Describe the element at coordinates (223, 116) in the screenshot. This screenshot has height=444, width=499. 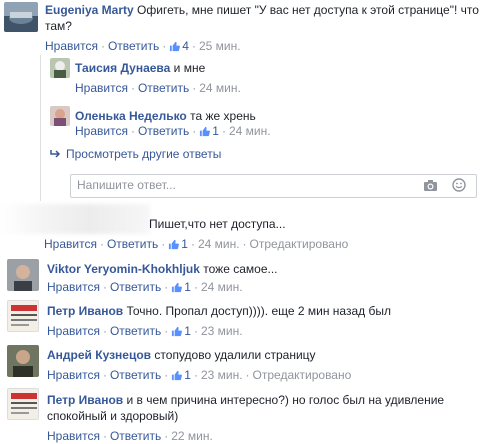
I see `reply-text: та же хрень` at that location.